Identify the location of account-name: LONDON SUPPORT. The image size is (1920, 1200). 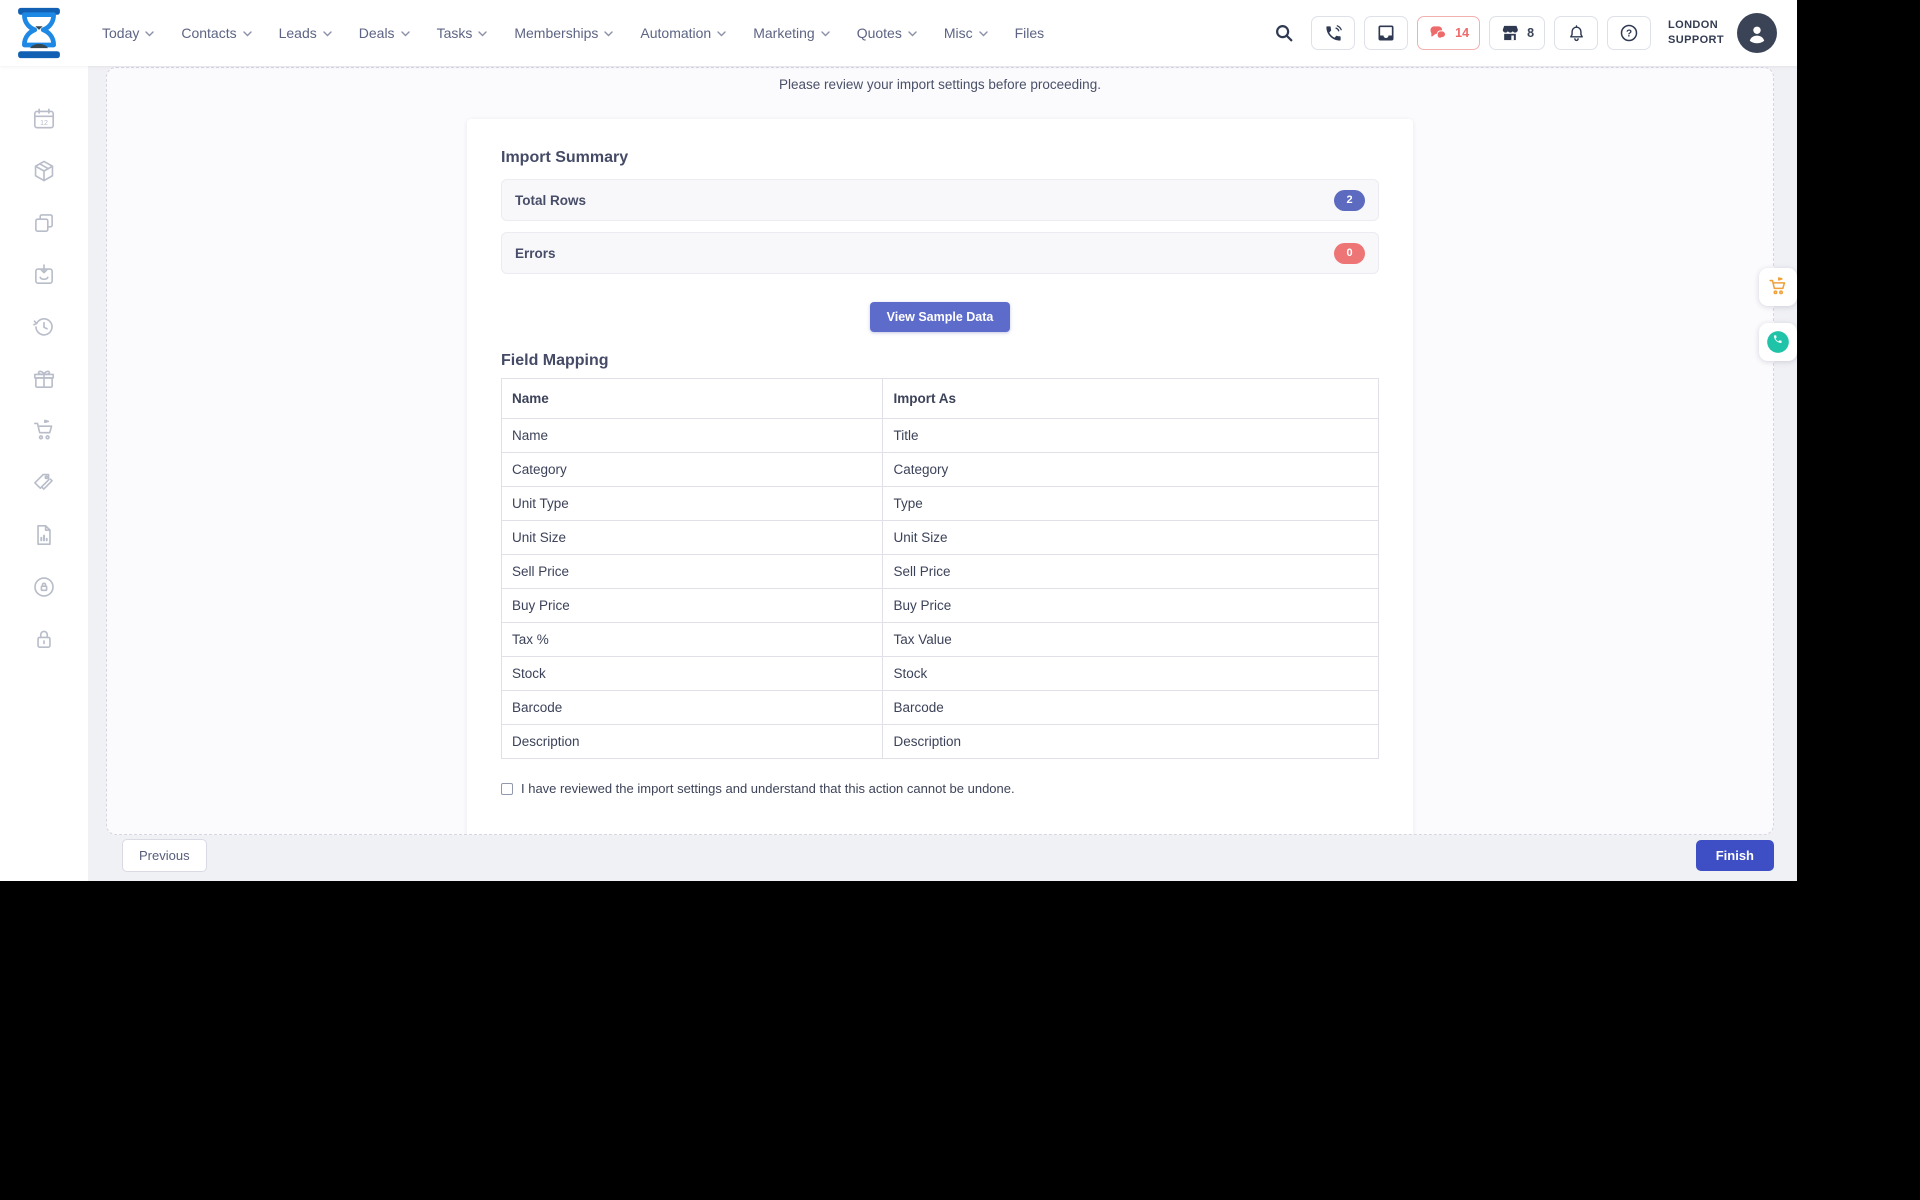
(1696, 33).